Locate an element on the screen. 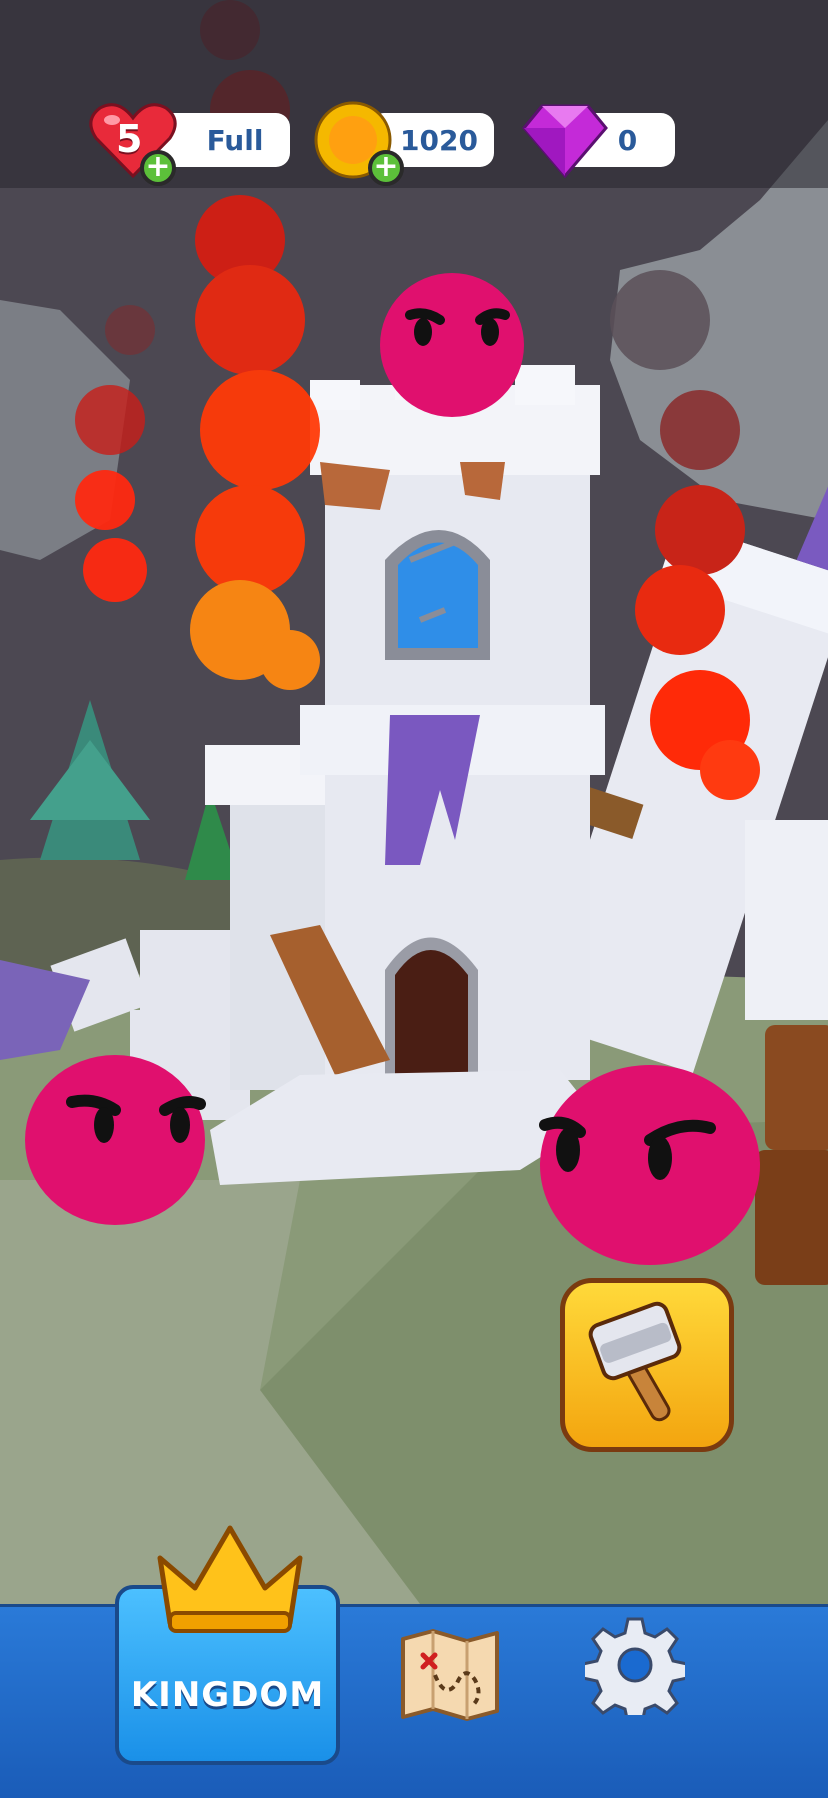 The height and width of the screenshot is (1798, 828). gem-icon is located at coordinates (565, 141).